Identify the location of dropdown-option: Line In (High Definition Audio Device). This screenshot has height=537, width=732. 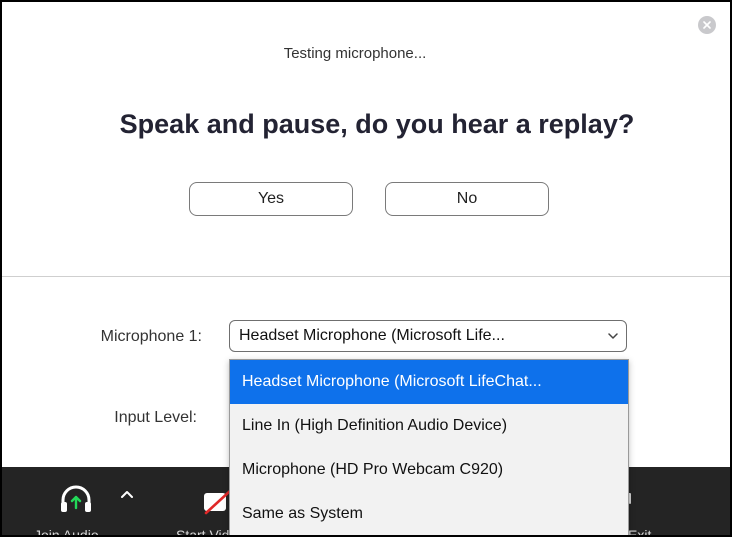
(429, 426).